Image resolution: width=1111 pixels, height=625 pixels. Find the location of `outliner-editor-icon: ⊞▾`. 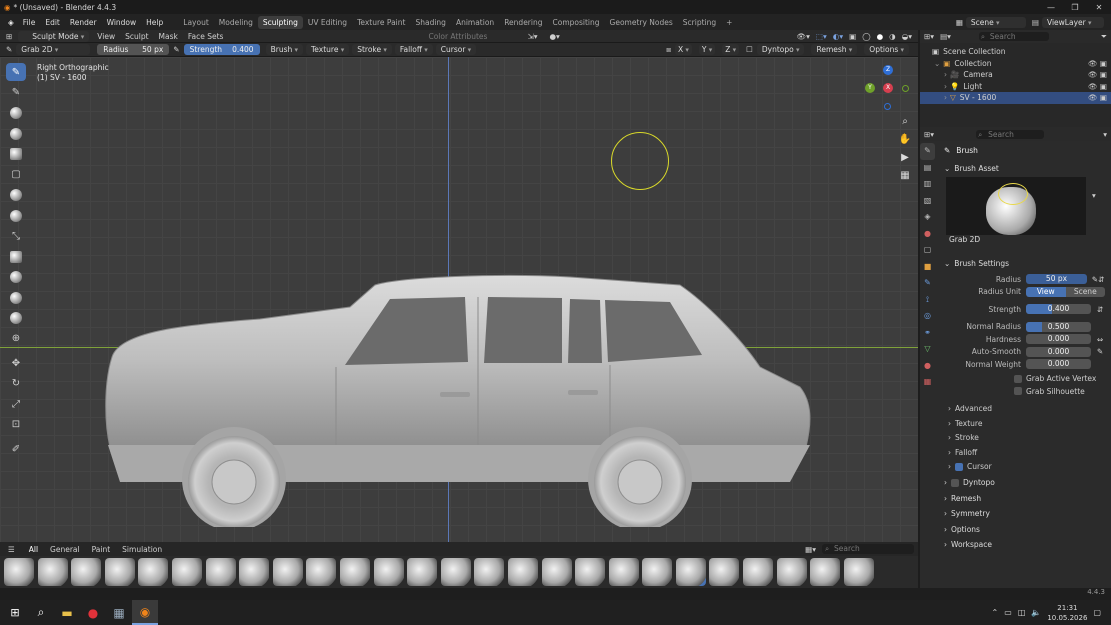

outliner-editor-icon: ⊞▾ is located at coordinates (929, 36).